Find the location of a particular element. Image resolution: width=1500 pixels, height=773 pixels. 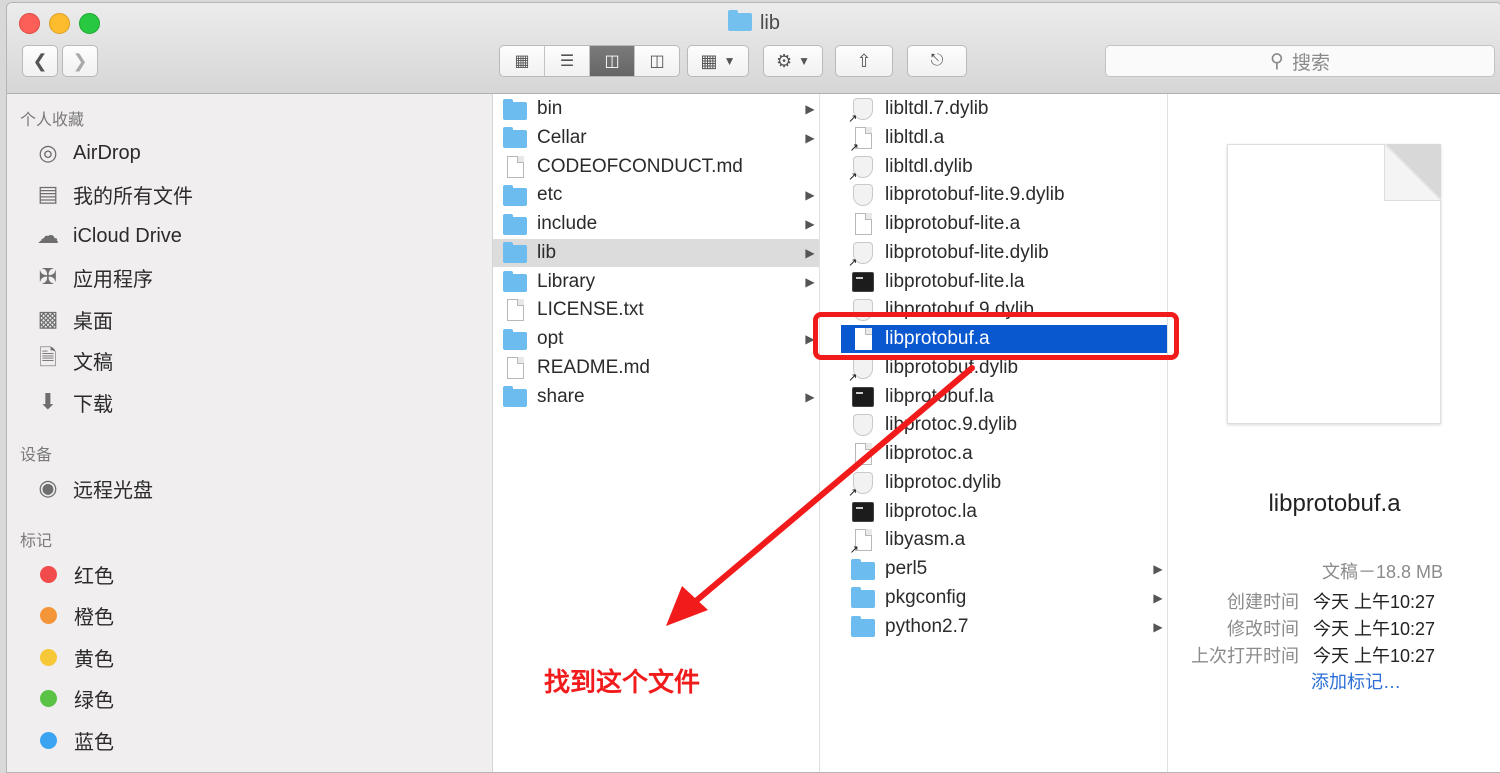

annotation-arrow is located at coordinates (820, 495).